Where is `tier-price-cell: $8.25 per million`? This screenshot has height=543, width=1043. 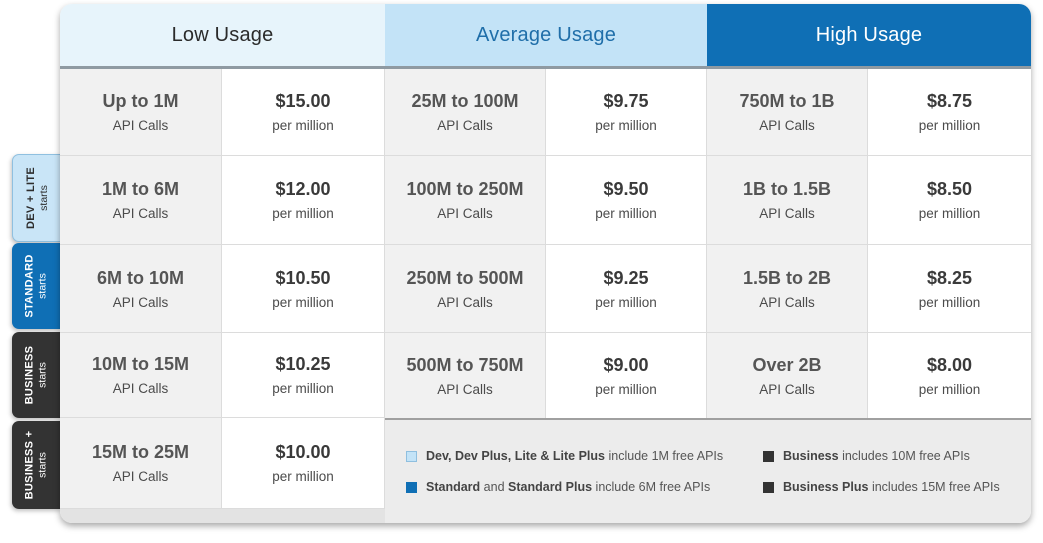
tier-price-cell: $8.25 per million is located at coordinates (949, 289).